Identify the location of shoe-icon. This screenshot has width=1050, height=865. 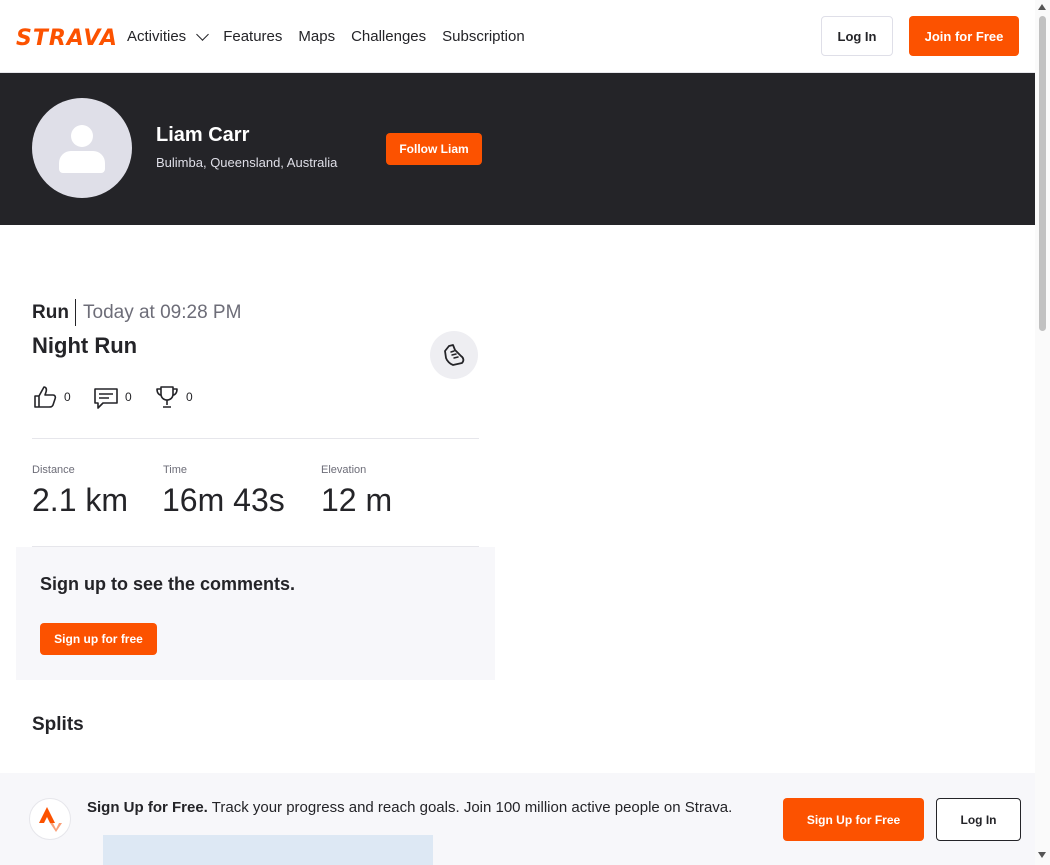
(454, 355).